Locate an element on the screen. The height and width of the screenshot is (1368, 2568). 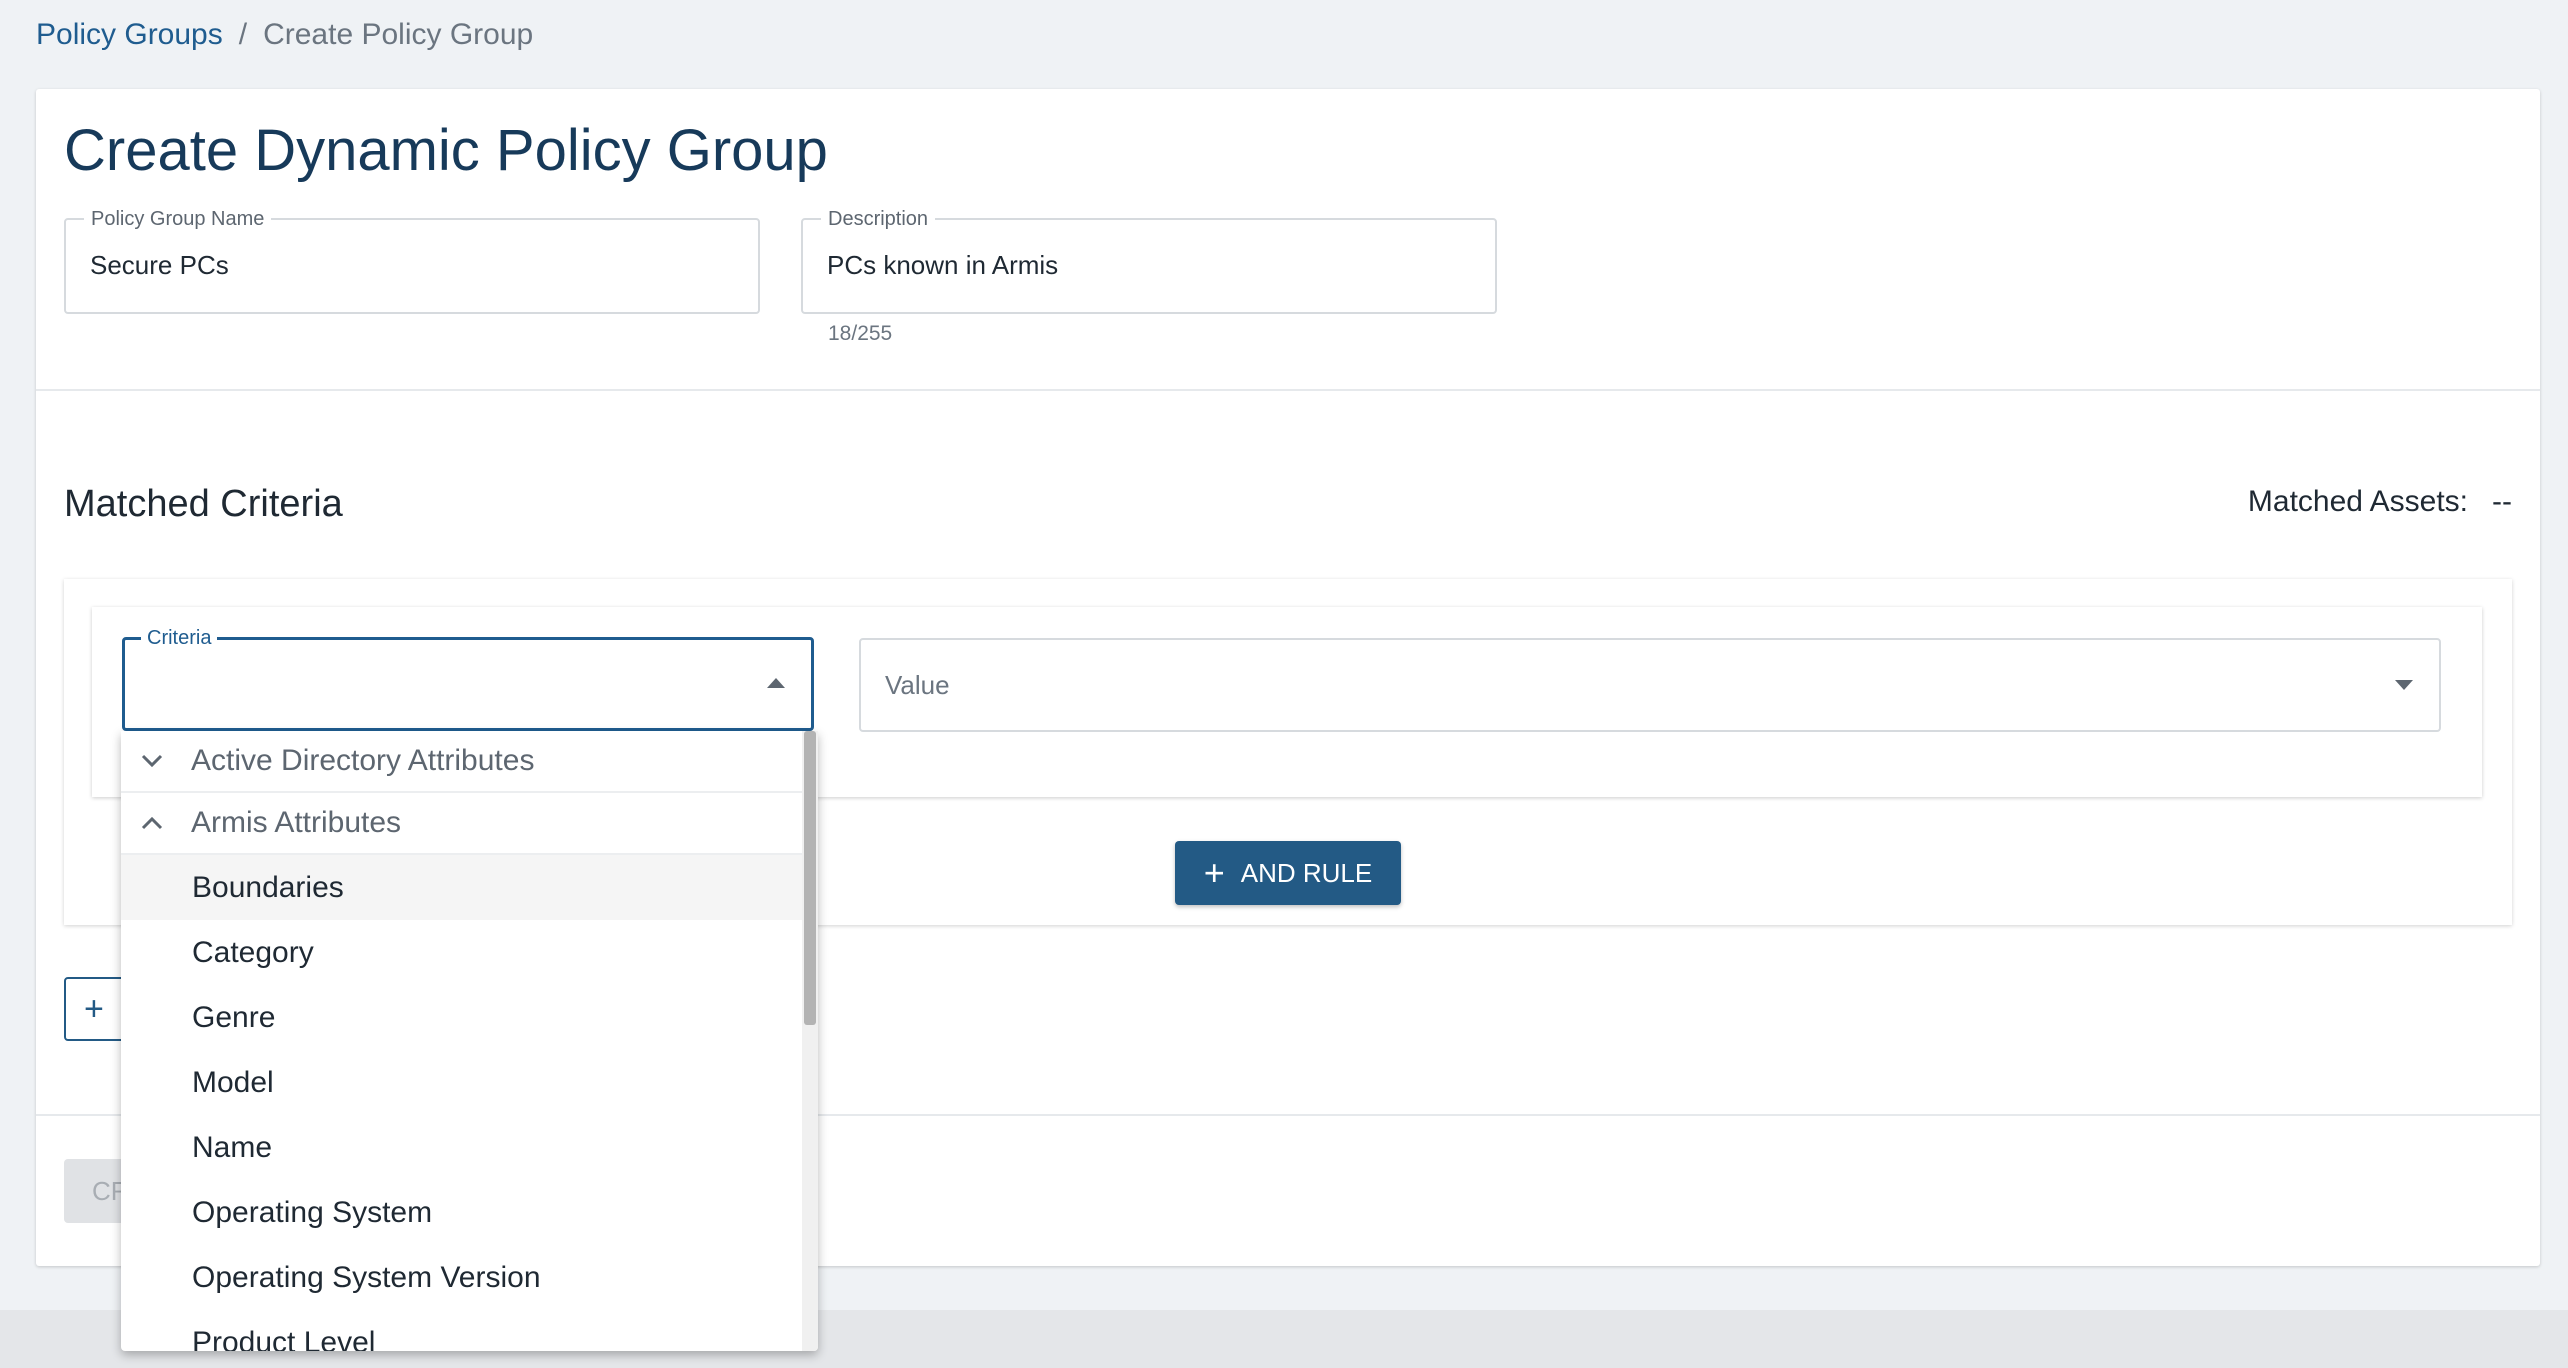
matched-assets-label: Matched Assets: is located at coordinates (2358, 501).